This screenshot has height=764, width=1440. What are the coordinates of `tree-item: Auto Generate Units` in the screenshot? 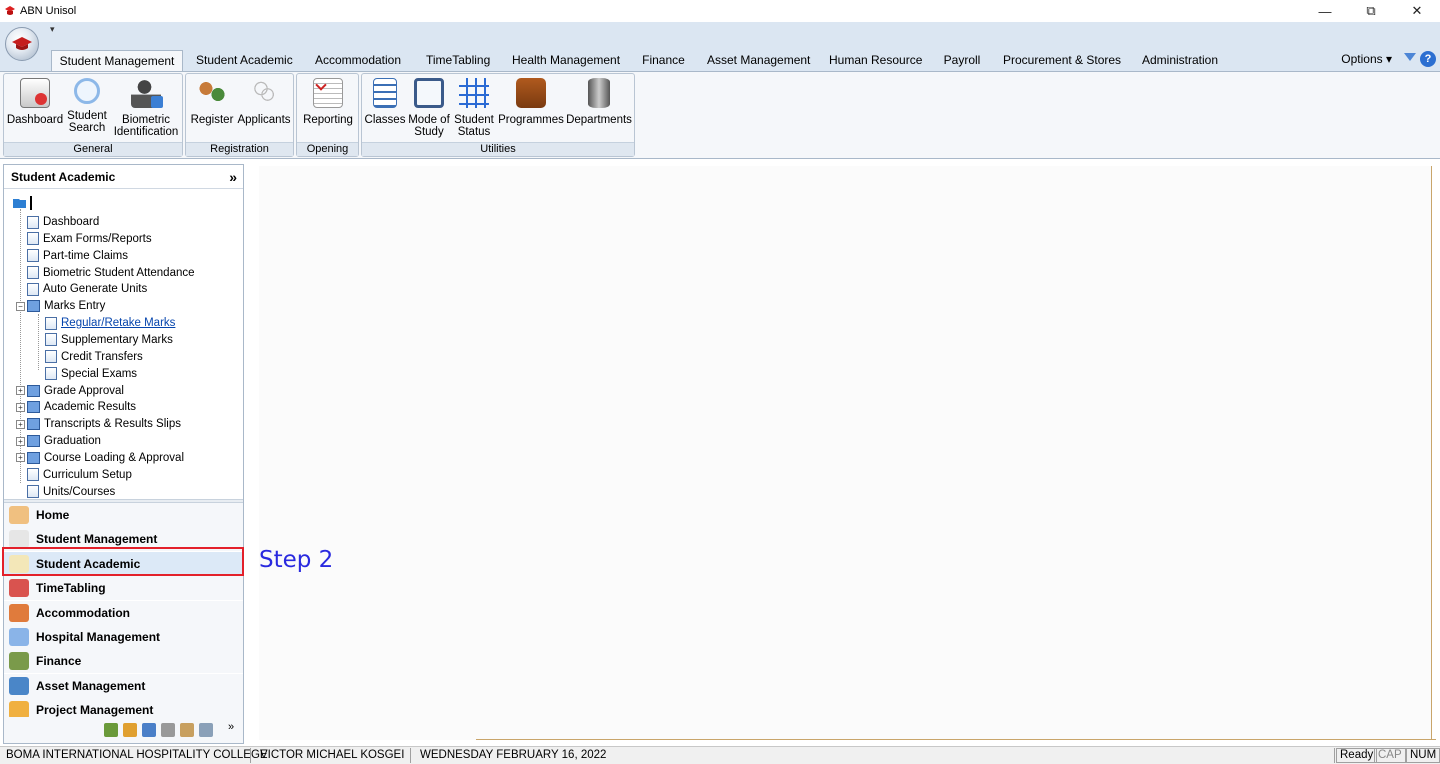 It's located at (81, 289).